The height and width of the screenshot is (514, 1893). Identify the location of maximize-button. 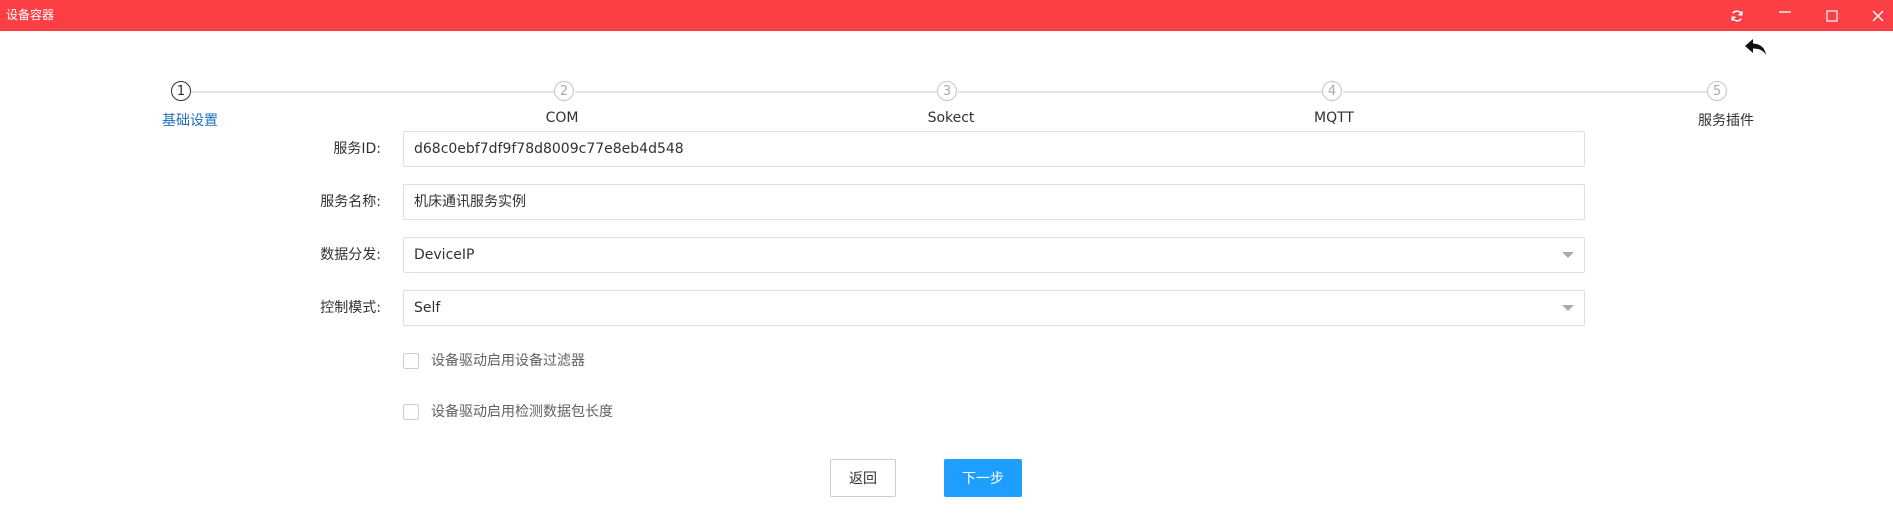
(1832, 16).